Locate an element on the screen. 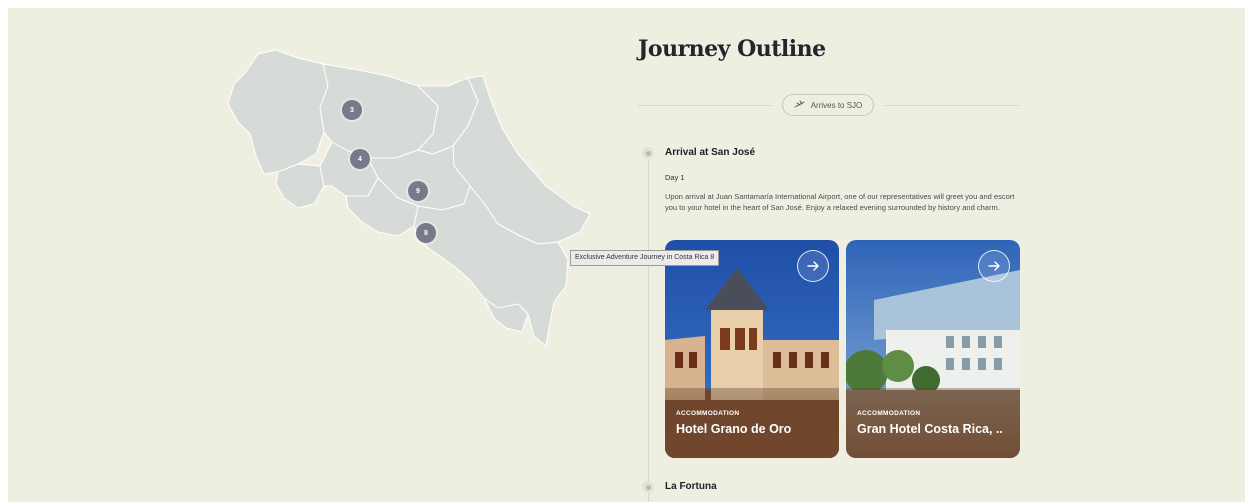  page-title: Journey Outline is located at coordinates (732, 49).